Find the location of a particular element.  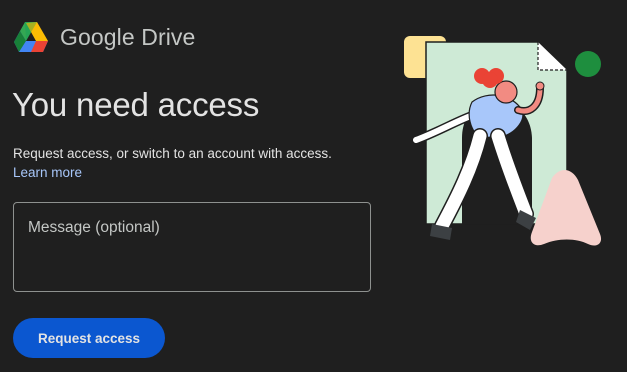

learn-more-link: Learn more is located at coordinates (47, 172).